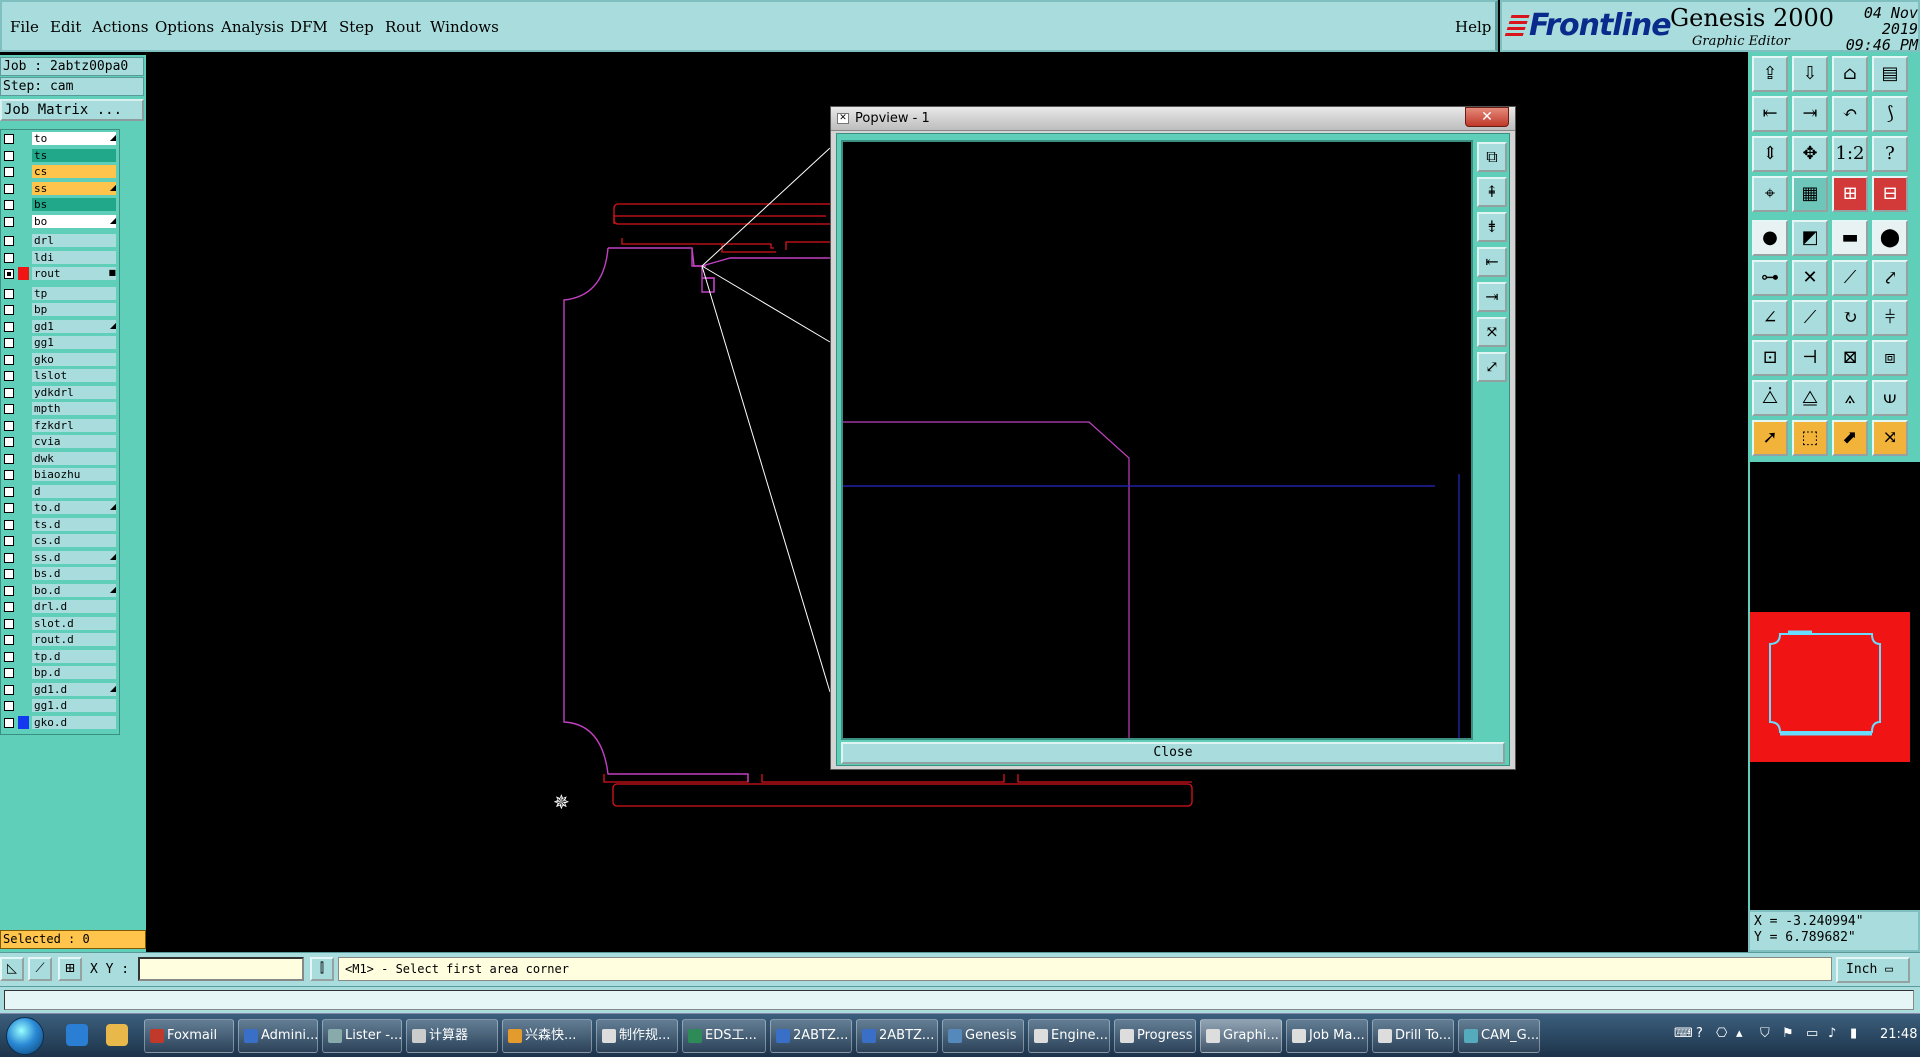 The width and height of the screenshot is (1920, 1057). What do you see at coordinates (1850, 154) in the screenshot?
I see `tool-scale-icon: 1:2` at bounding box center [1850, 154].